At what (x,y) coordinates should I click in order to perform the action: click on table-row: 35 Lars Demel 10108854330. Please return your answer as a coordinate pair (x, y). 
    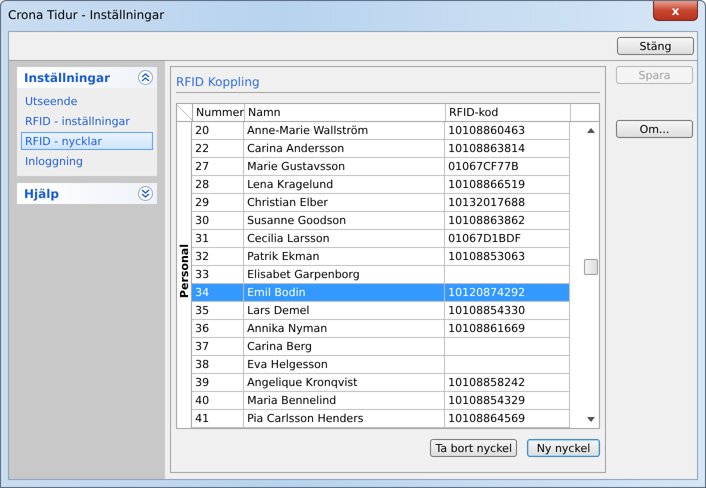
    Looking at the image, I should click on (381, 311).